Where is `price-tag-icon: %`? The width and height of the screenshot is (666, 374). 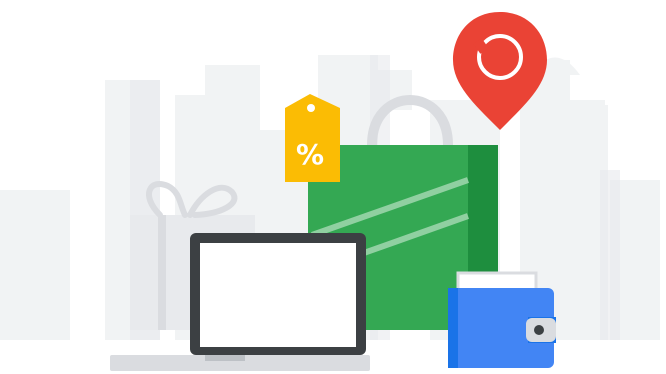
price-tag-icon: % is located at coordinates (312, 138).